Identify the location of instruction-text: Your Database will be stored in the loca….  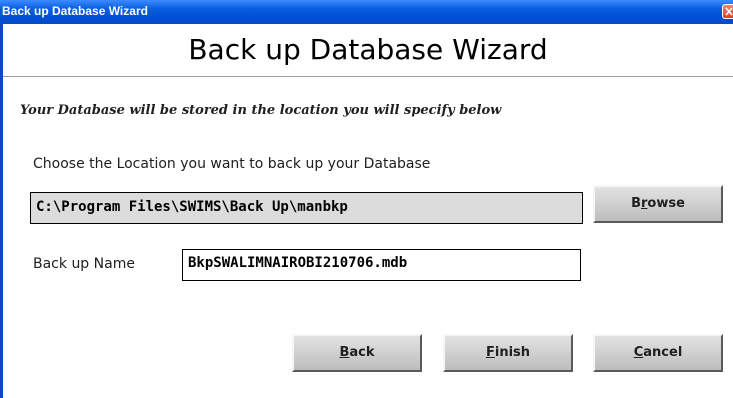
(261, 110).